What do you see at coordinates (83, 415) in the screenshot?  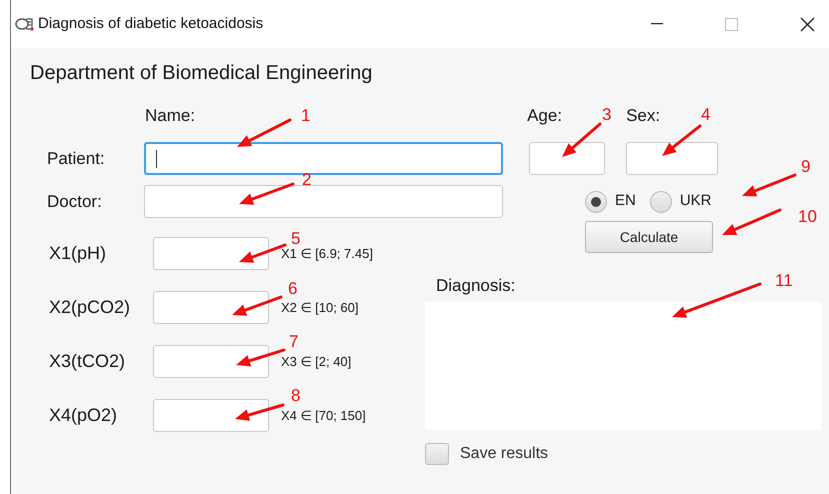 I see `parameter-label: X4(pO2)` at bounding box center [83, 415].